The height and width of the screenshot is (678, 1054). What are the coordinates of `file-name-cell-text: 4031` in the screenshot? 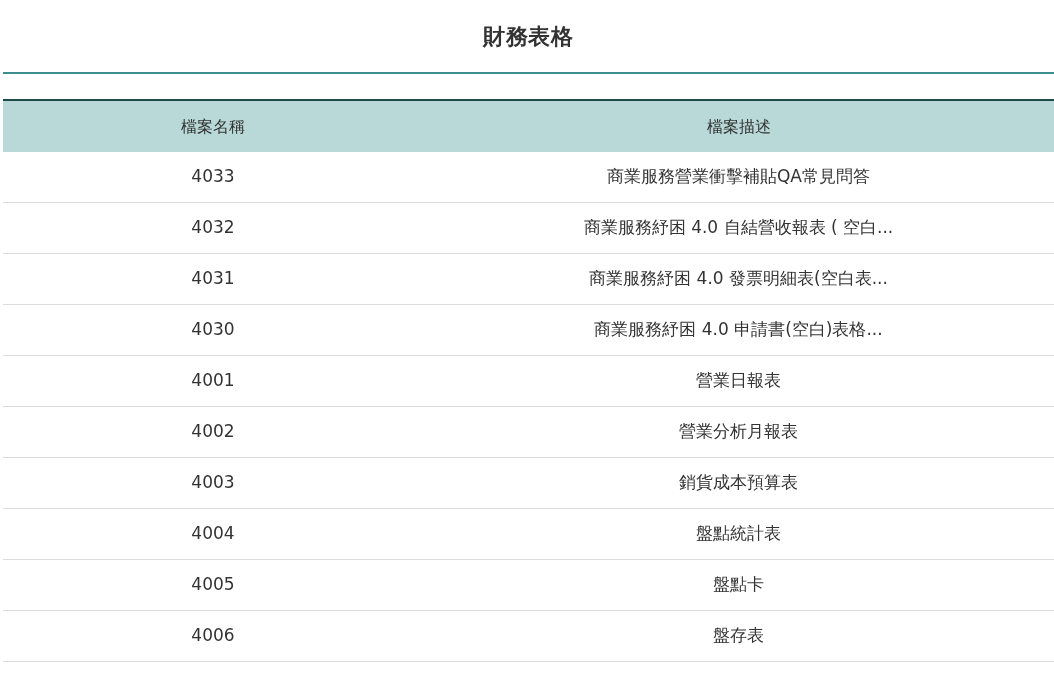 It's located at (213, 279).